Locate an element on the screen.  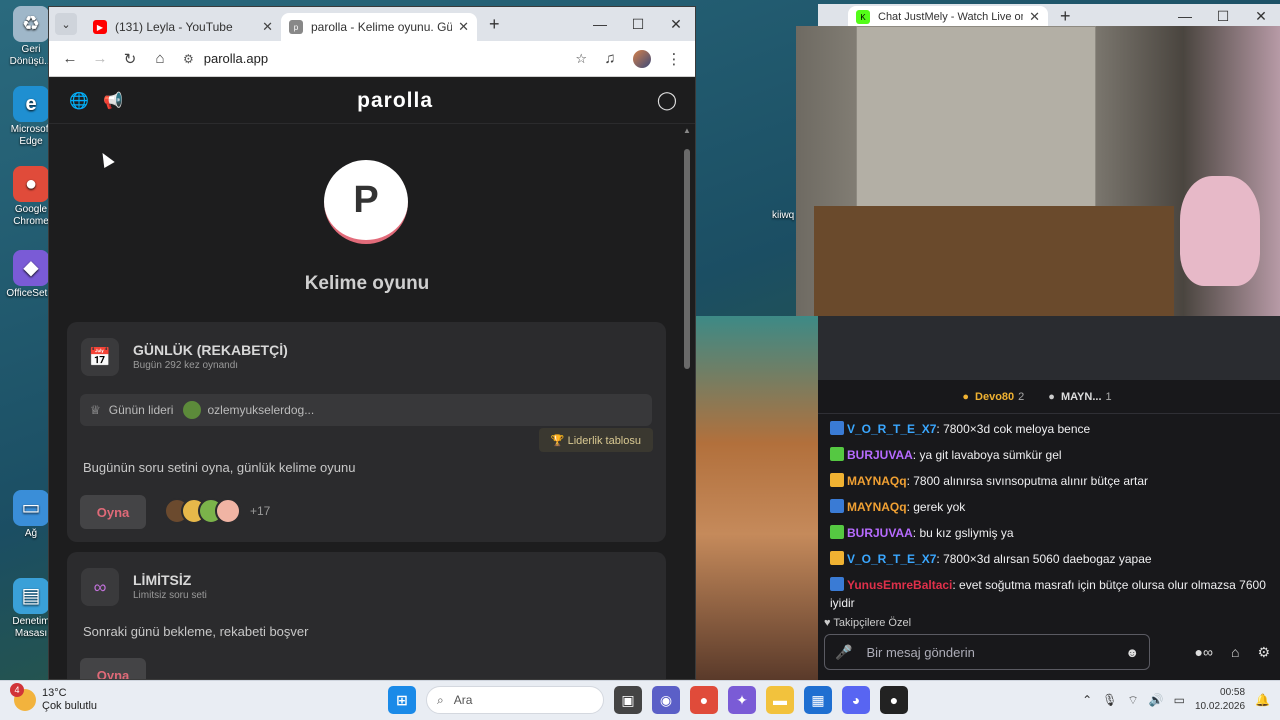
minimize-icon: — is located at coordinates (600, 24).